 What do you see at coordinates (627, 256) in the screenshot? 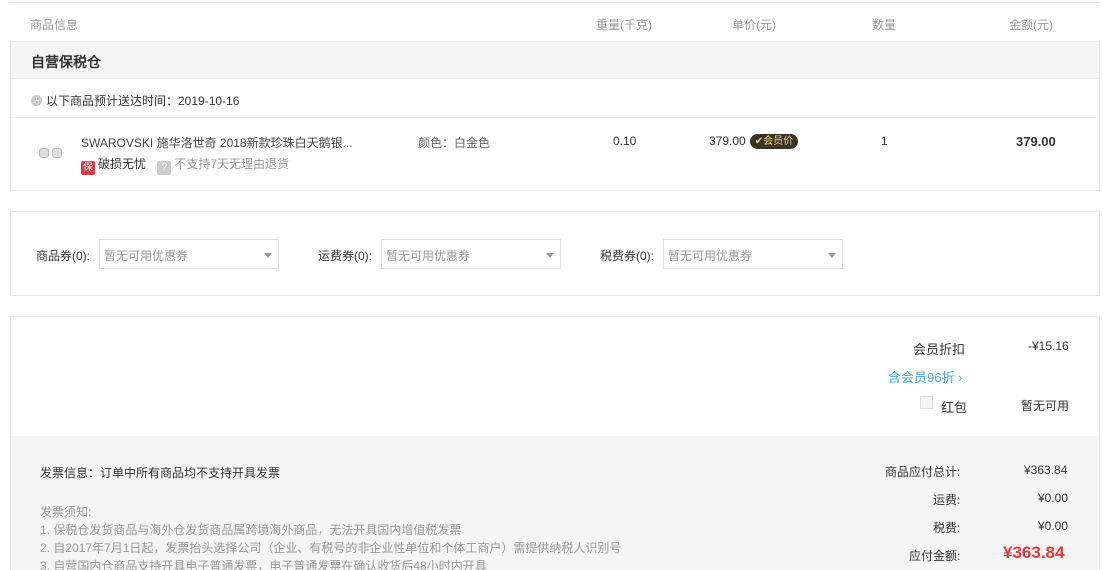
I see `tax-coupon-label: 税费券(0):` at bounding box center [627, 256].